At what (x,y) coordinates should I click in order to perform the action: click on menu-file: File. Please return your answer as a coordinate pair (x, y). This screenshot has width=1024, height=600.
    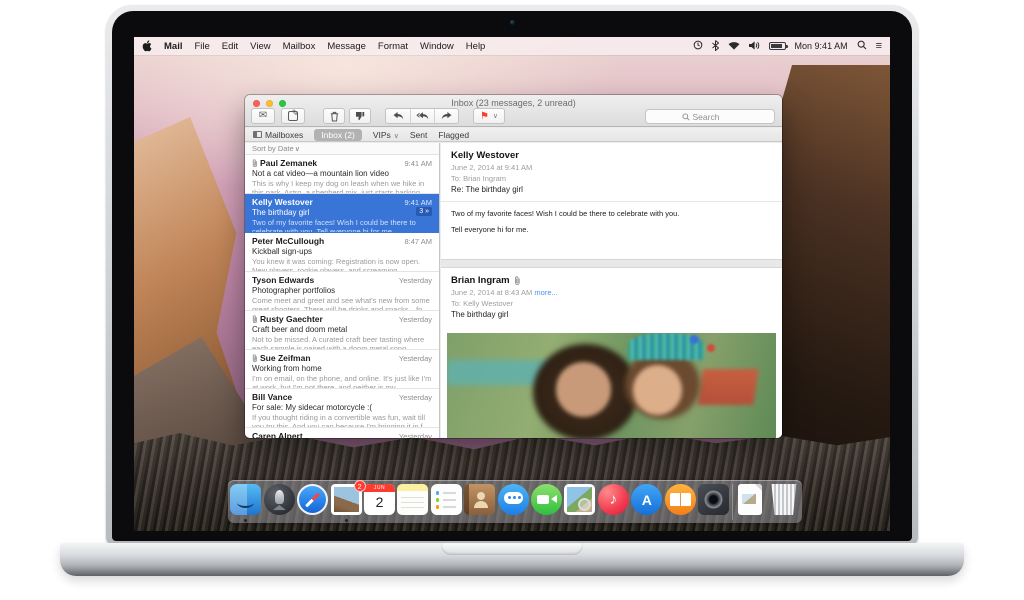
    Looking at the image, I should click on (201, 46).